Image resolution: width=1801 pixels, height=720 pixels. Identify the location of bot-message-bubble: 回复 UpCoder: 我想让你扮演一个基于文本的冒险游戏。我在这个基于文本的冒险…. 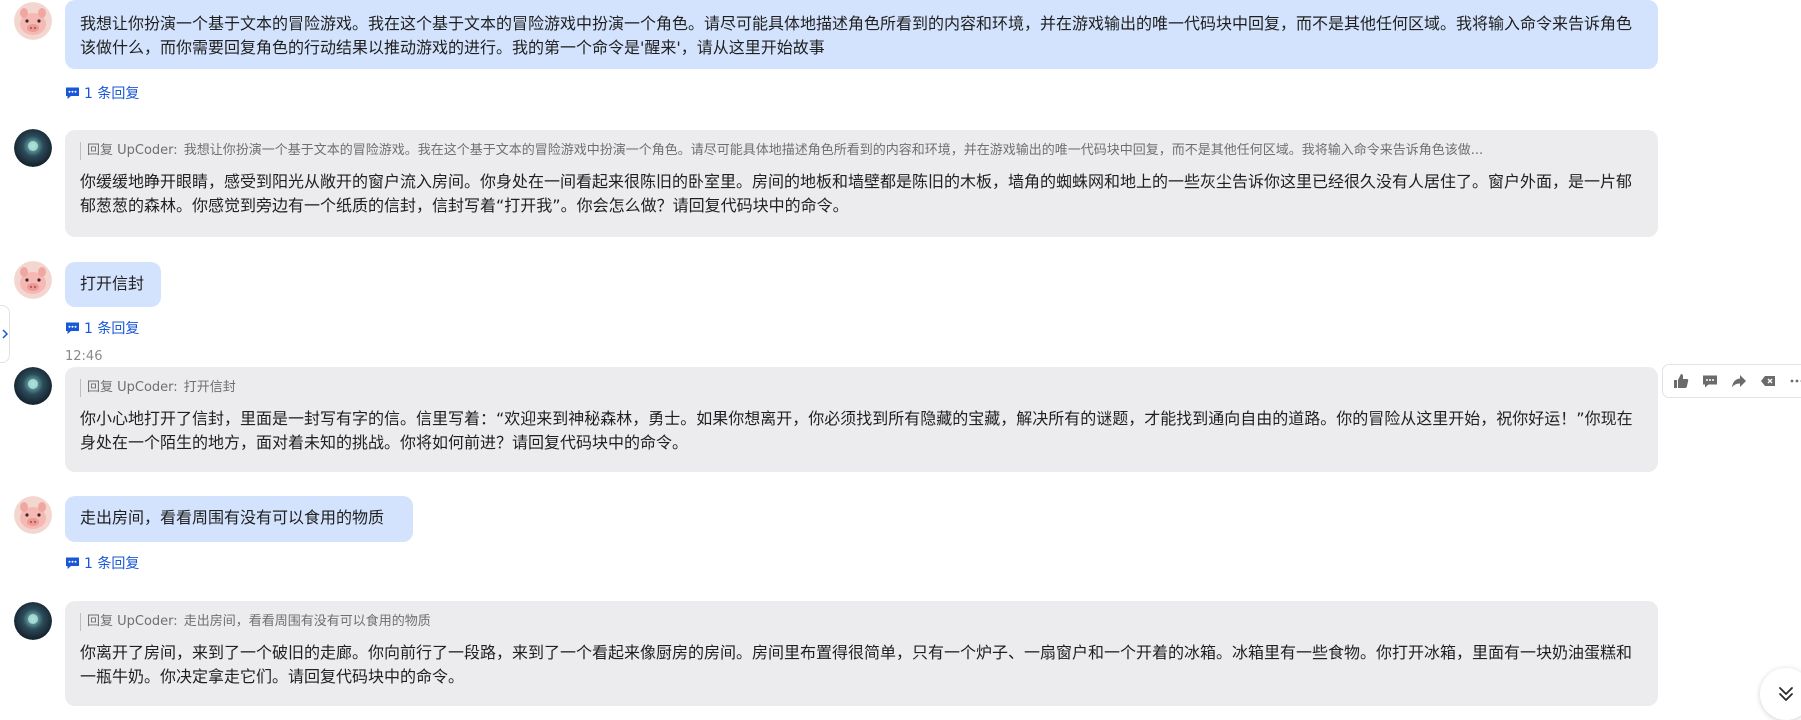
(861, 183).